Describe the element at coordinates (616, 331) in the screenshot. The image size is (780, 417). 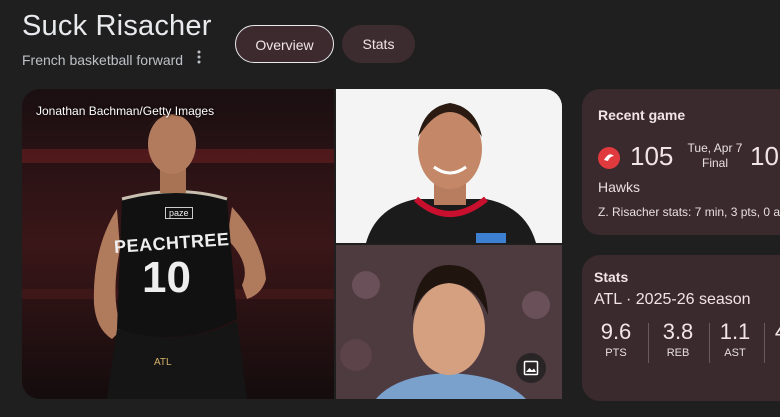
I see `stat-value: 9.6` at that location.